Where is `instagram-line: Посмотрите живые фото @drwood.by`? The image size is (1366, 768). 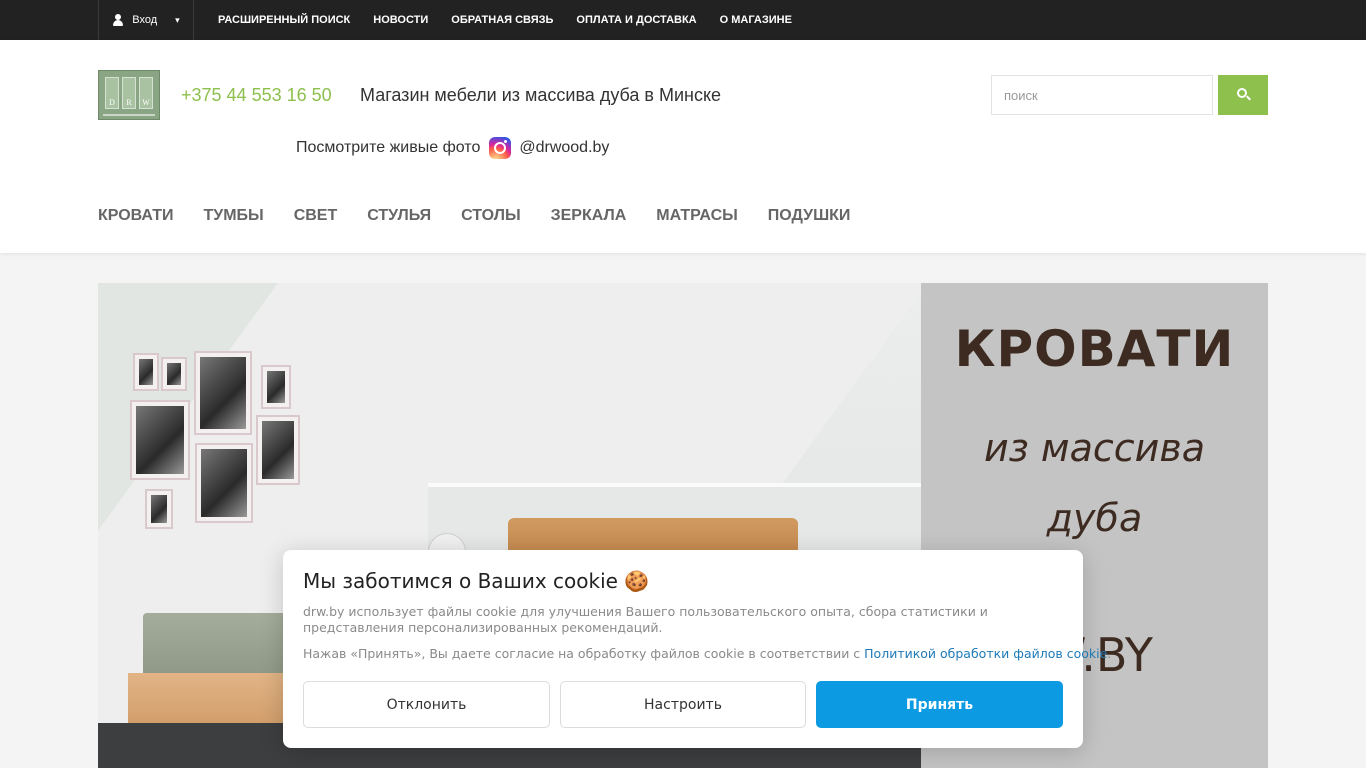
instagram-line: Посмотрите живые фото @drwood.by is located at coordinates (452, 148).